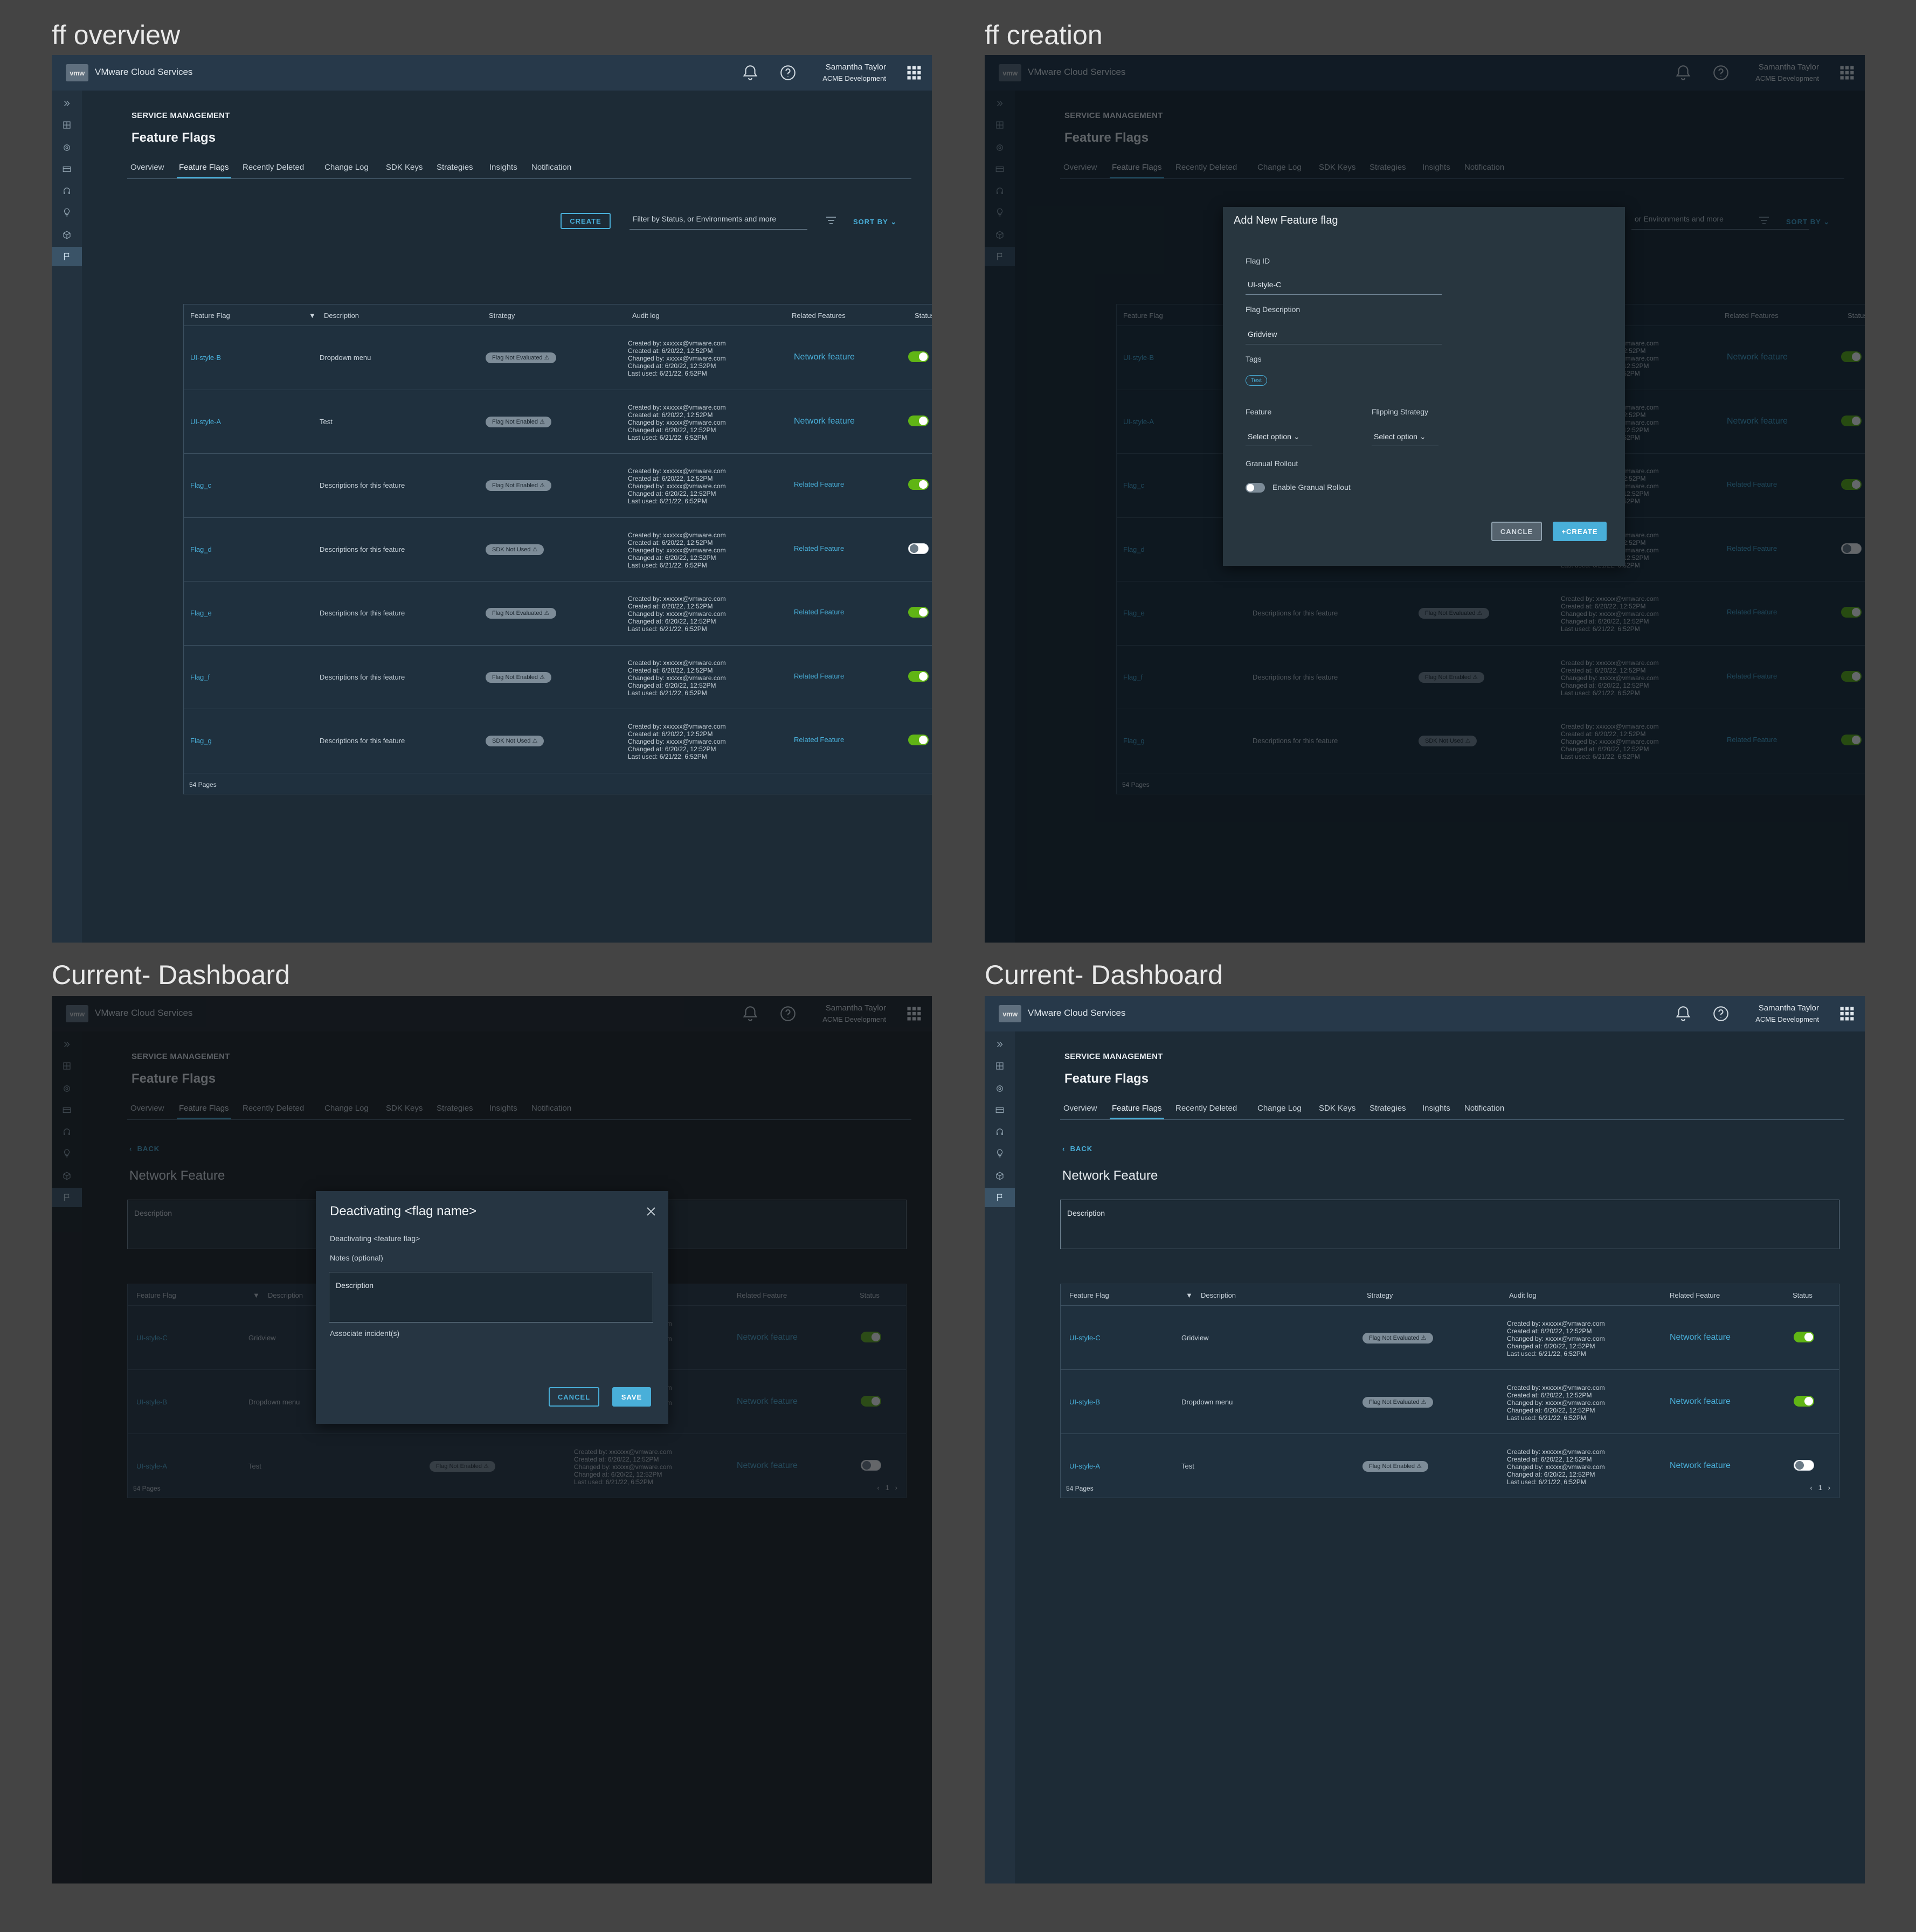 This screenshot has width=1916, height=1932. Describe the element at coordinates (750, 73) in the screenshot. I see `bell-icon` at that location.